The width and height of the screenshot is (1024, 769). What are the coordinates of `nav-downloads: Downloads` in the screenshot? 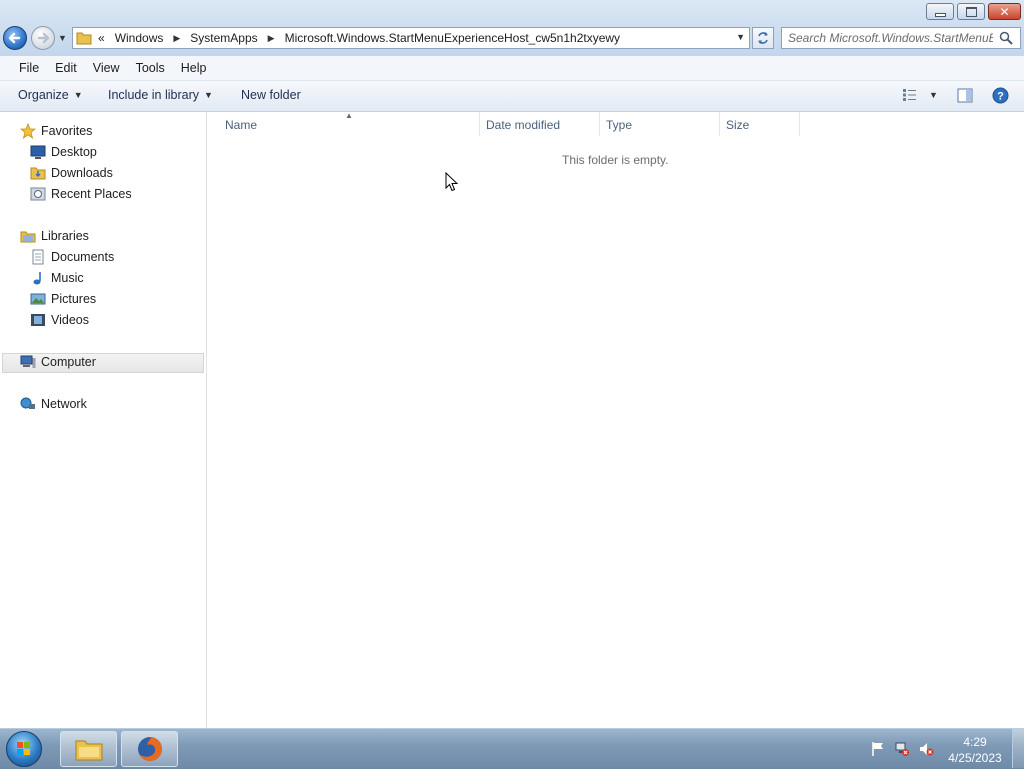 It's located at (71, 173).